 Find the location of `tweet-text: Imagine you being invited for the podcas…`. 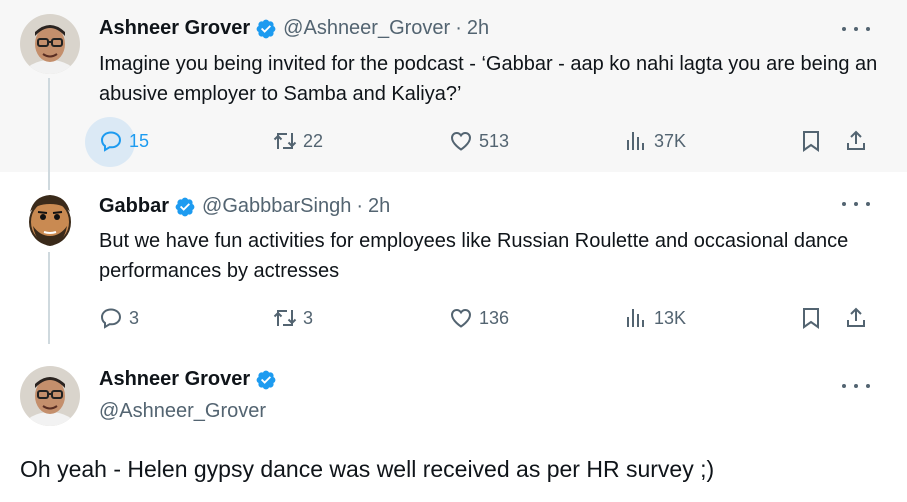

tweet-text: Imagine you being invited for the podcas… is located at coordinates (488, 79).